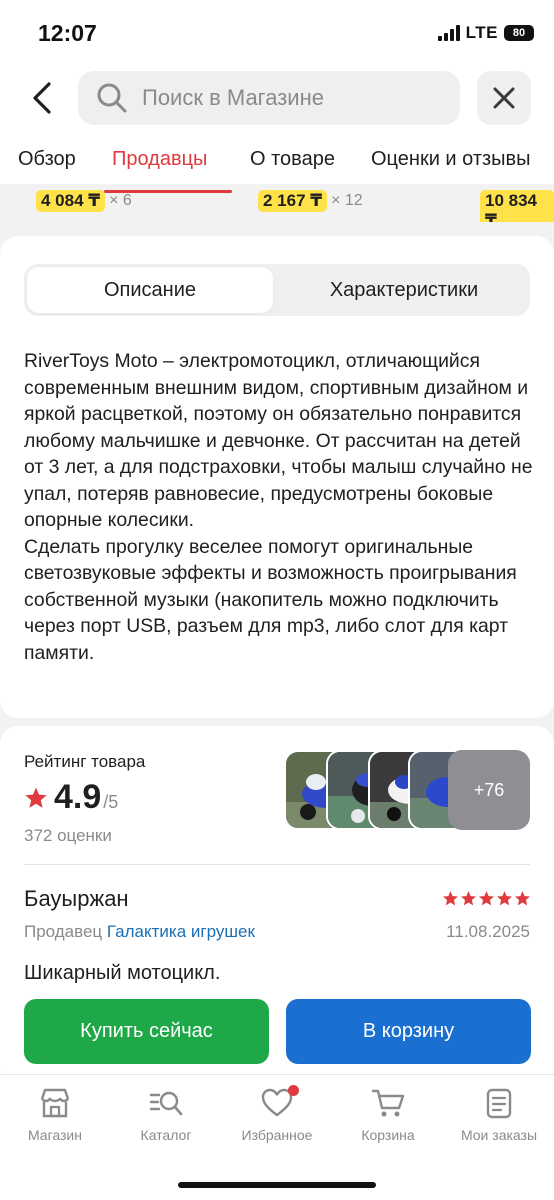  I want to click on tab-reviews: Оценки и отзывы, so click(451, 159).